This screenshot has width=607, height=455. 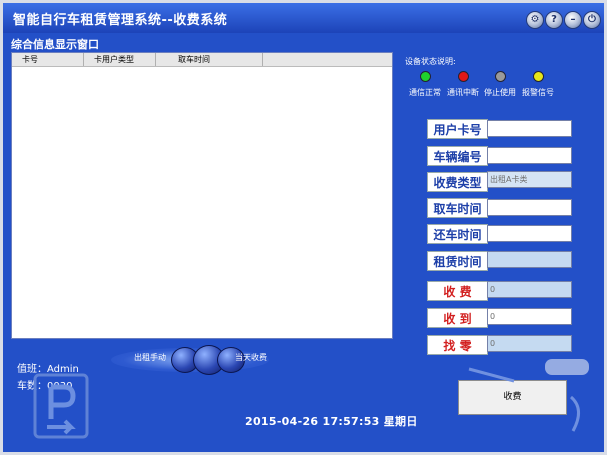 What do you see at coordinates (55, 44) in the screenshot?
I see `info-panel-title: 综合信息显示窗口` at bounding box center [55, 44].